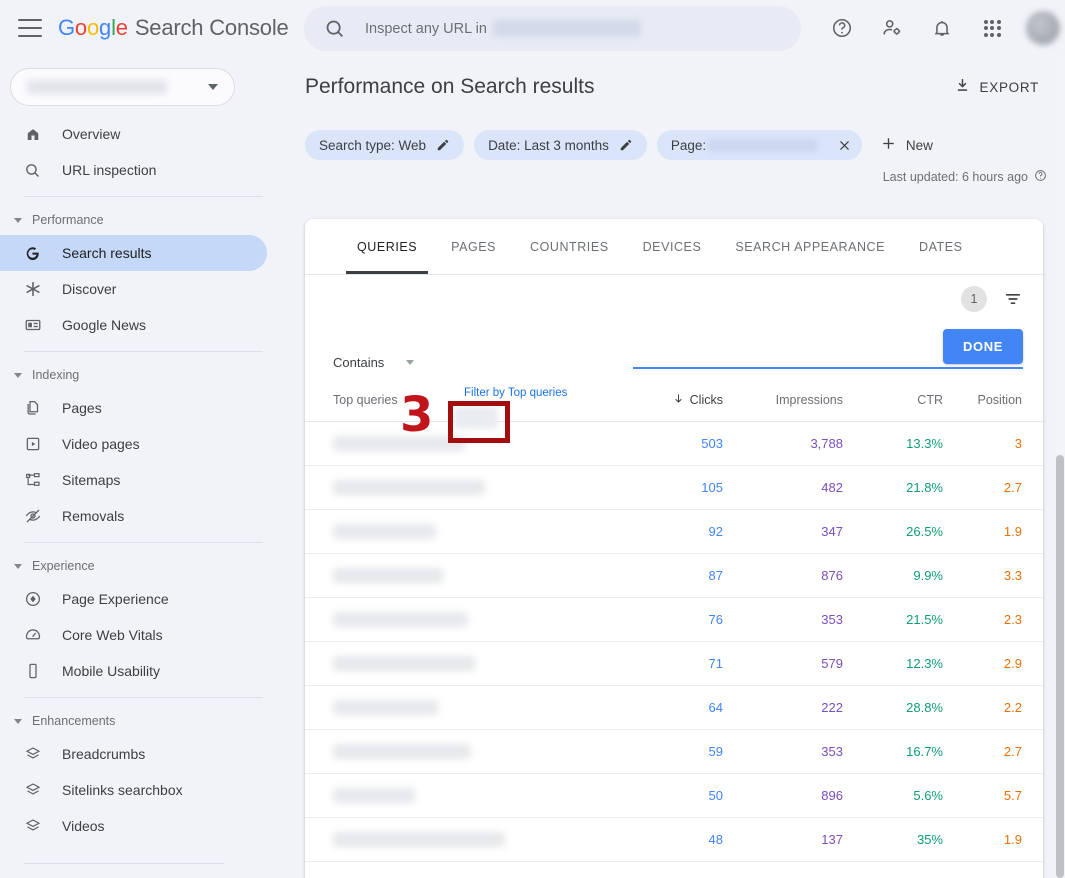  What do you see at coordinates (373, 145) in the screenshot?
I see `chip-label: Search type: Web` at bounding box center [373, 145].